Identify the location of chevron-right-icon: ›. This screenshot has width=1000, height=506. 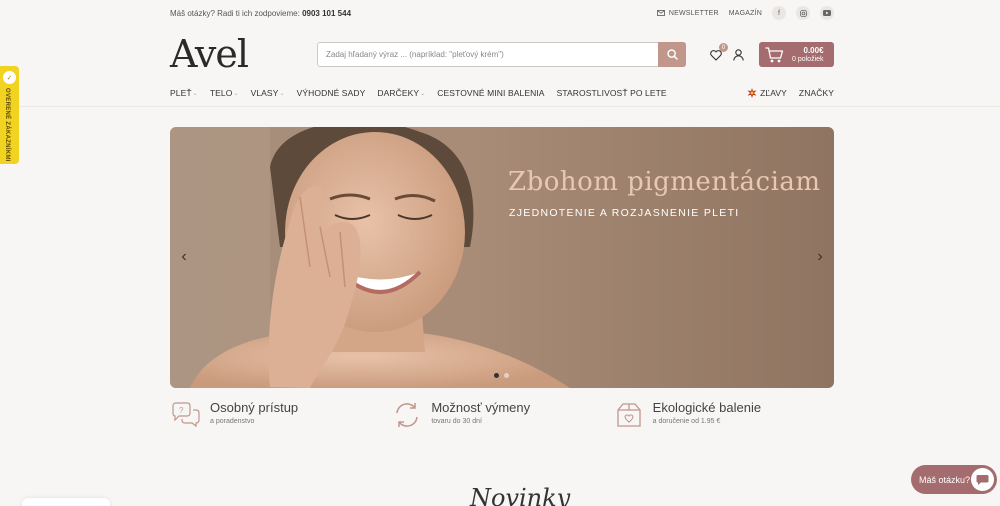
(820, 257).